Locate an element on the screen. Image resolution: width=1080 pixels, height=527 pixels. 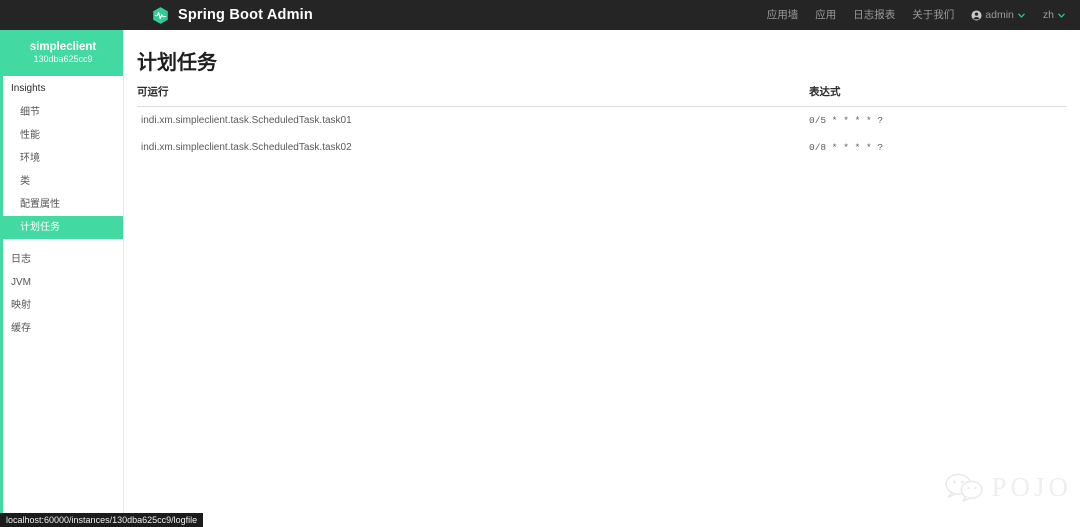
top-navbar: Spring Boot Admin 应用墙 应用 日志报表 关于我们 admin is located at coordinates (540, 15).